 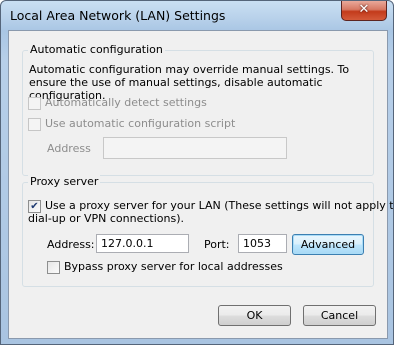 What do you see at coordinates (195, 148) in the screenshot?
I see `auto-config-address-input` at bounding box center [195, 148].